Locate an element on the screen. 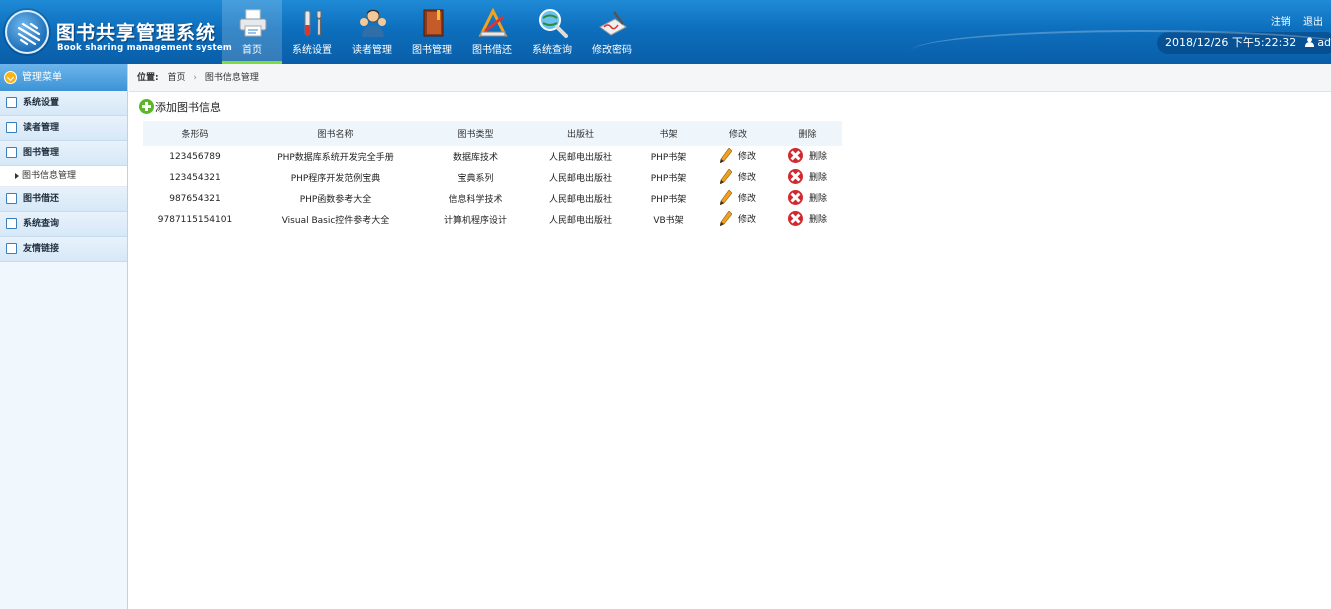  cell-barcode: 9787115154101 is located at coordinates (195, 219).